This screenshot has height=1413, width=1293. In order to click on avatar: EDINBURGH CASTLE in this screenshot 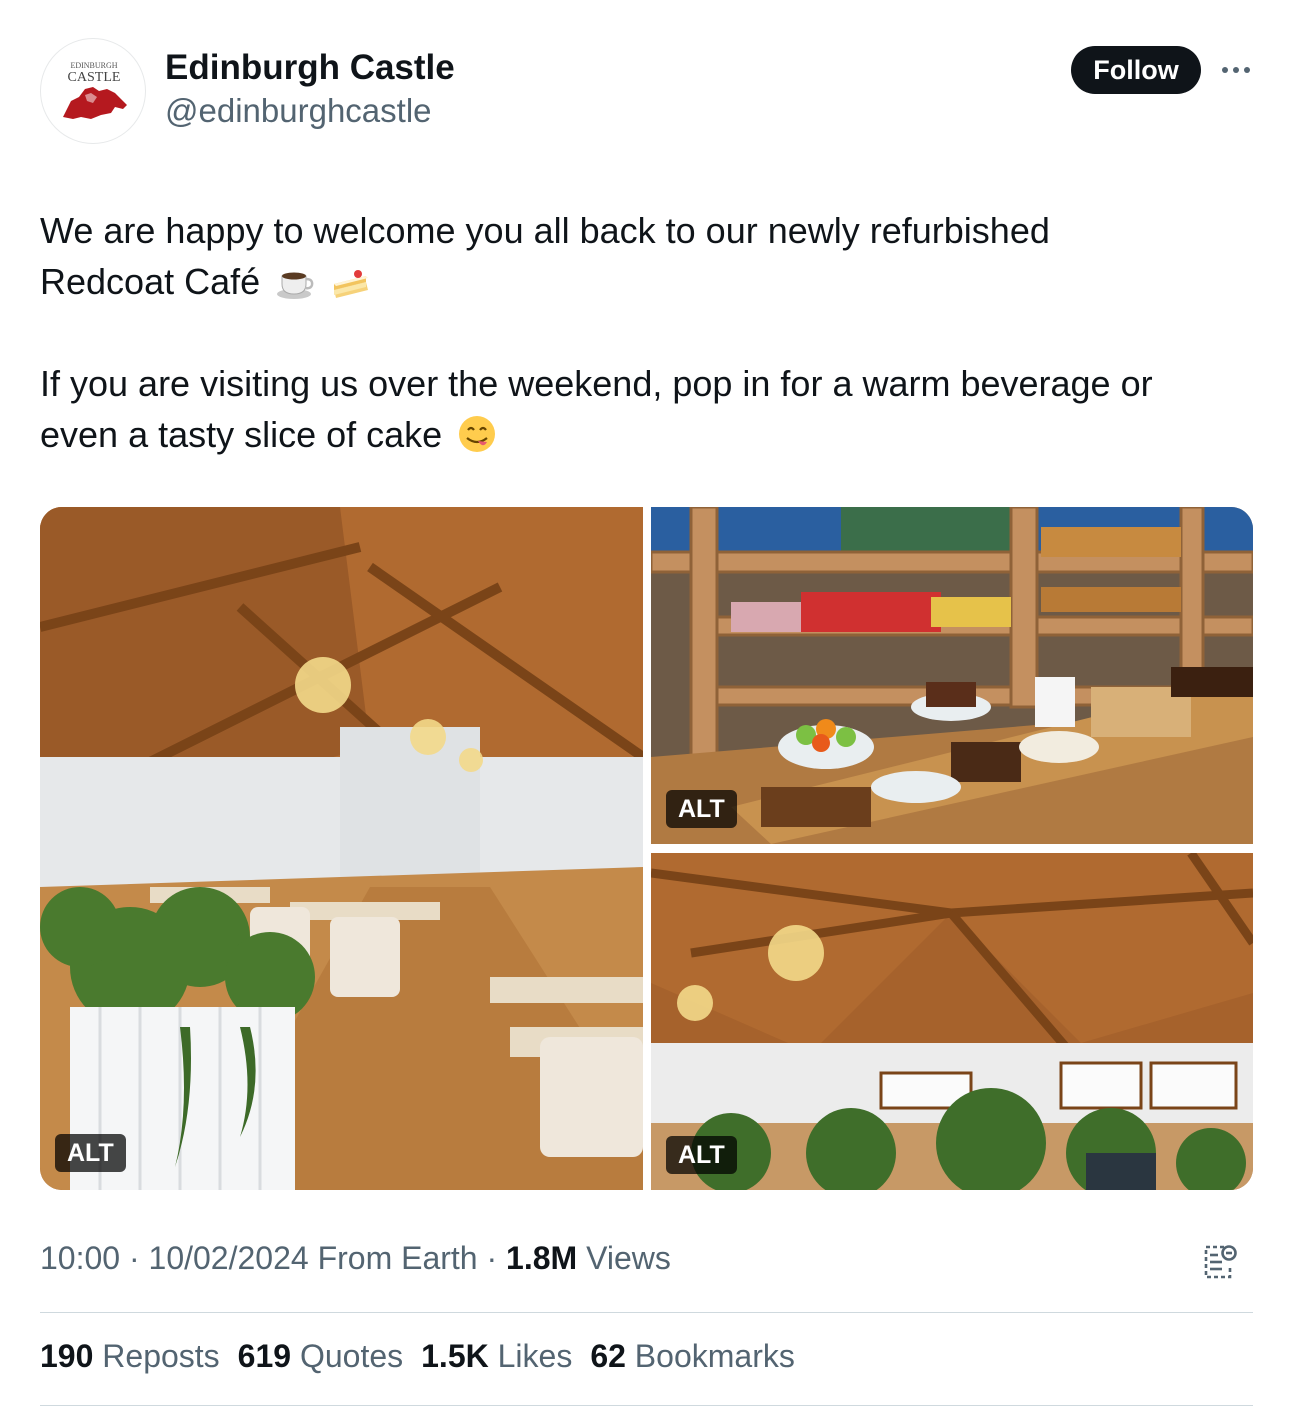, I will do `click(93, 91)`.